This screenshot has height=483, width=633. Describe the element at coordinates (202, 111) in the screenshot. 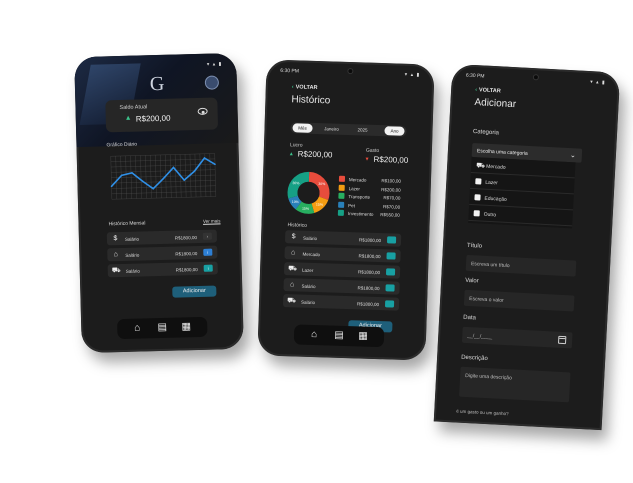

I see `eye-icon` at that location.